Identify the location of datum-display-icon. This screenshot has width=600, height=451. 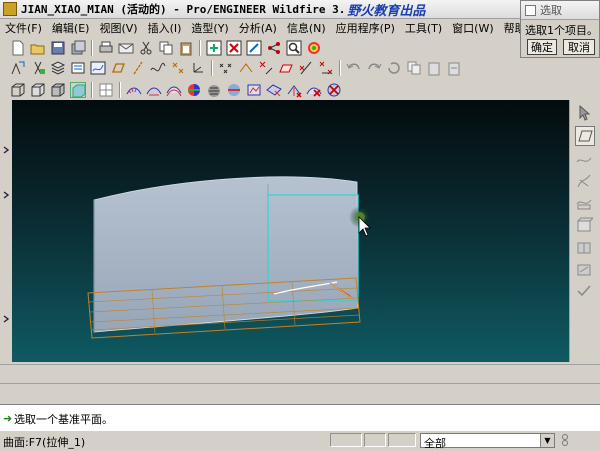
(38, 68).